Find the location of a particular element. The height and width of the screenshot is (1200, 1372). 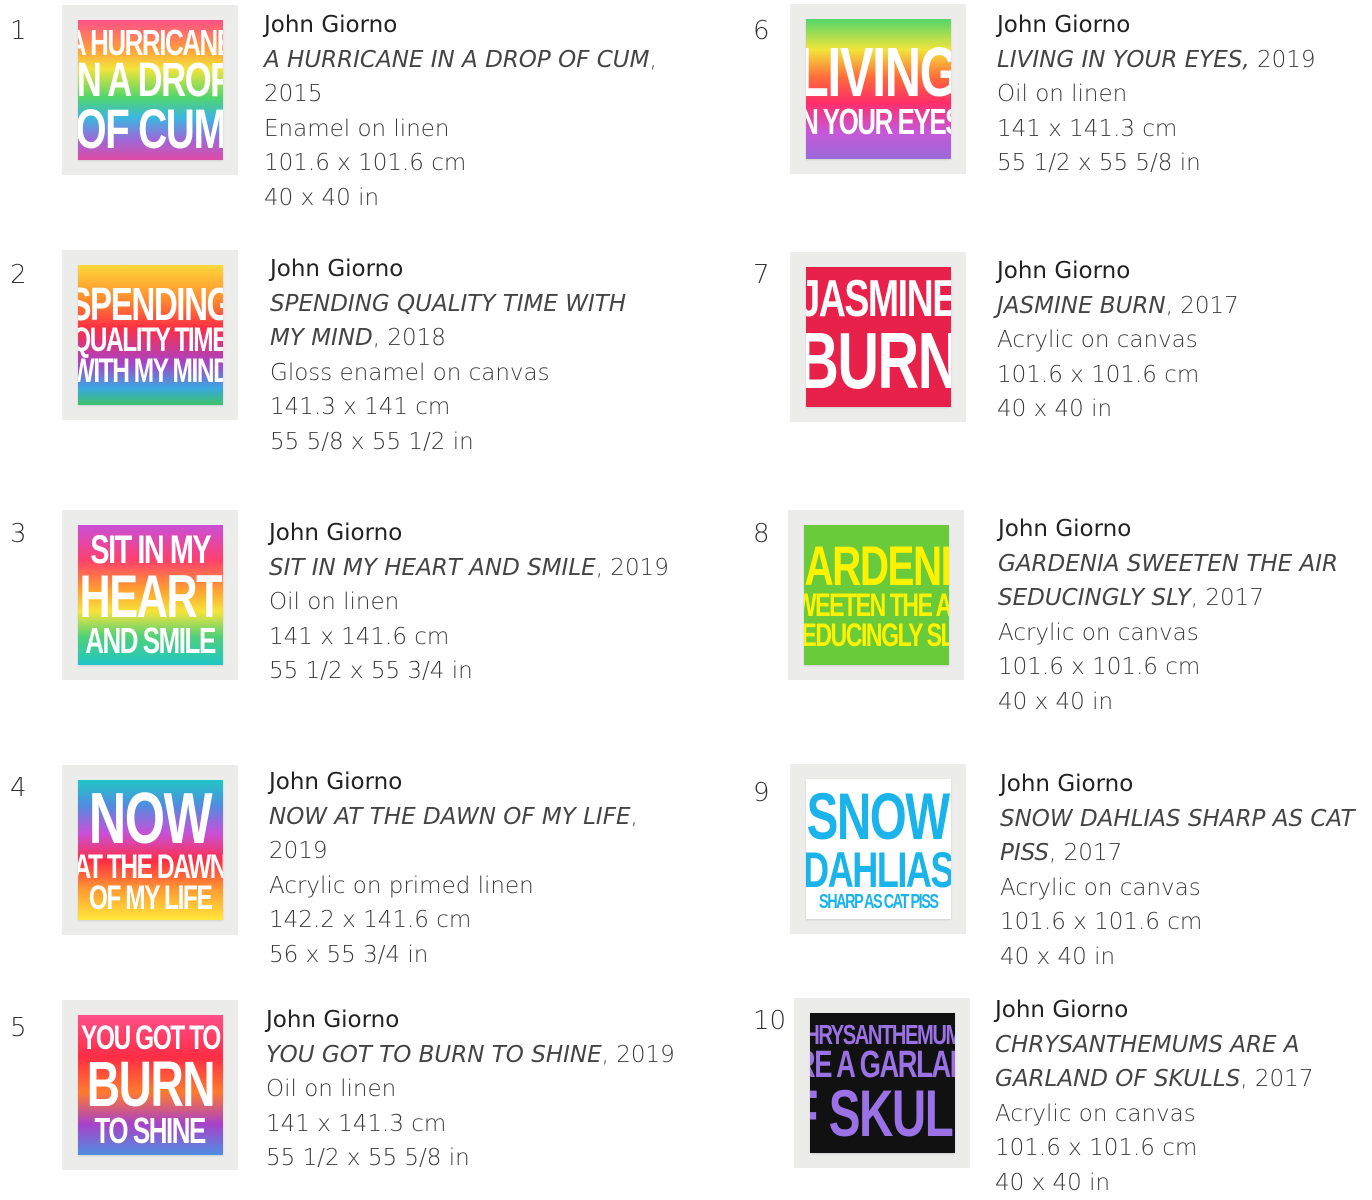

artwork-thumbnail: SPENDINGQUALITY TIMEWITH MY MIND is located at coordinates (150, 335).